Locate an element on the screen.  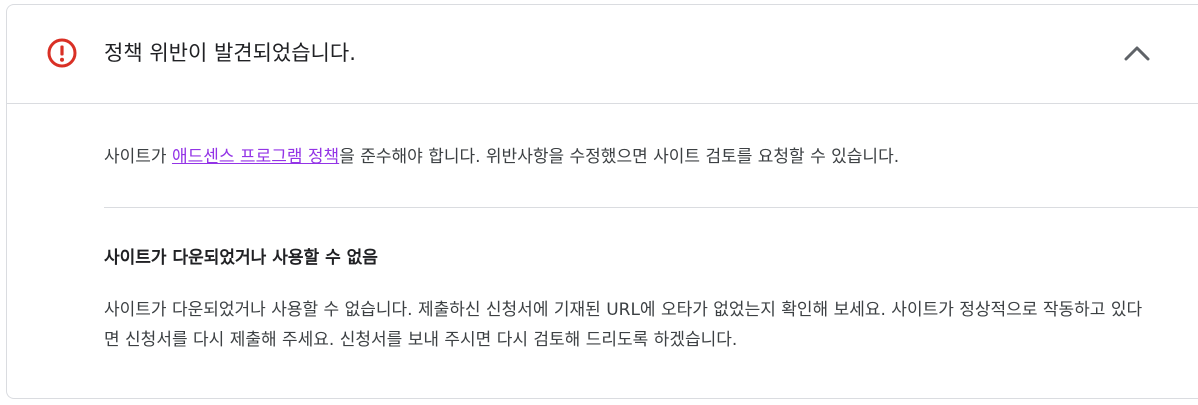
collapse-button is located at coordinates (1137, 53).